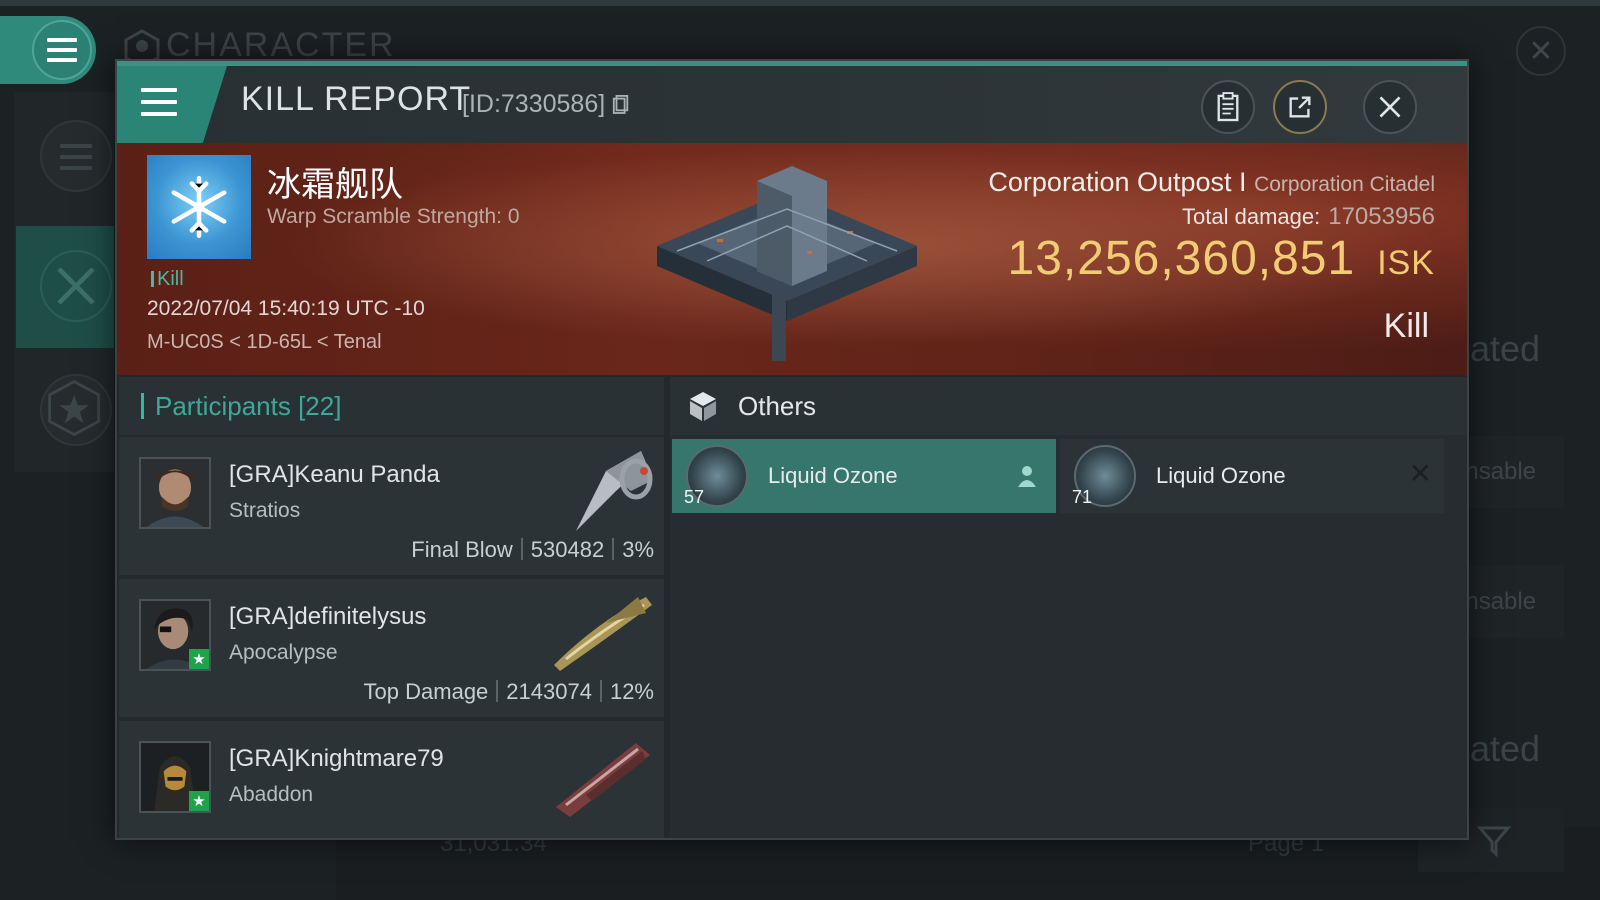 The image size is (1600, 900). What do you see at coordinates (694, 497) in the screenshot?
I see `item-quantity: 57` at bounding box center [694, 497].